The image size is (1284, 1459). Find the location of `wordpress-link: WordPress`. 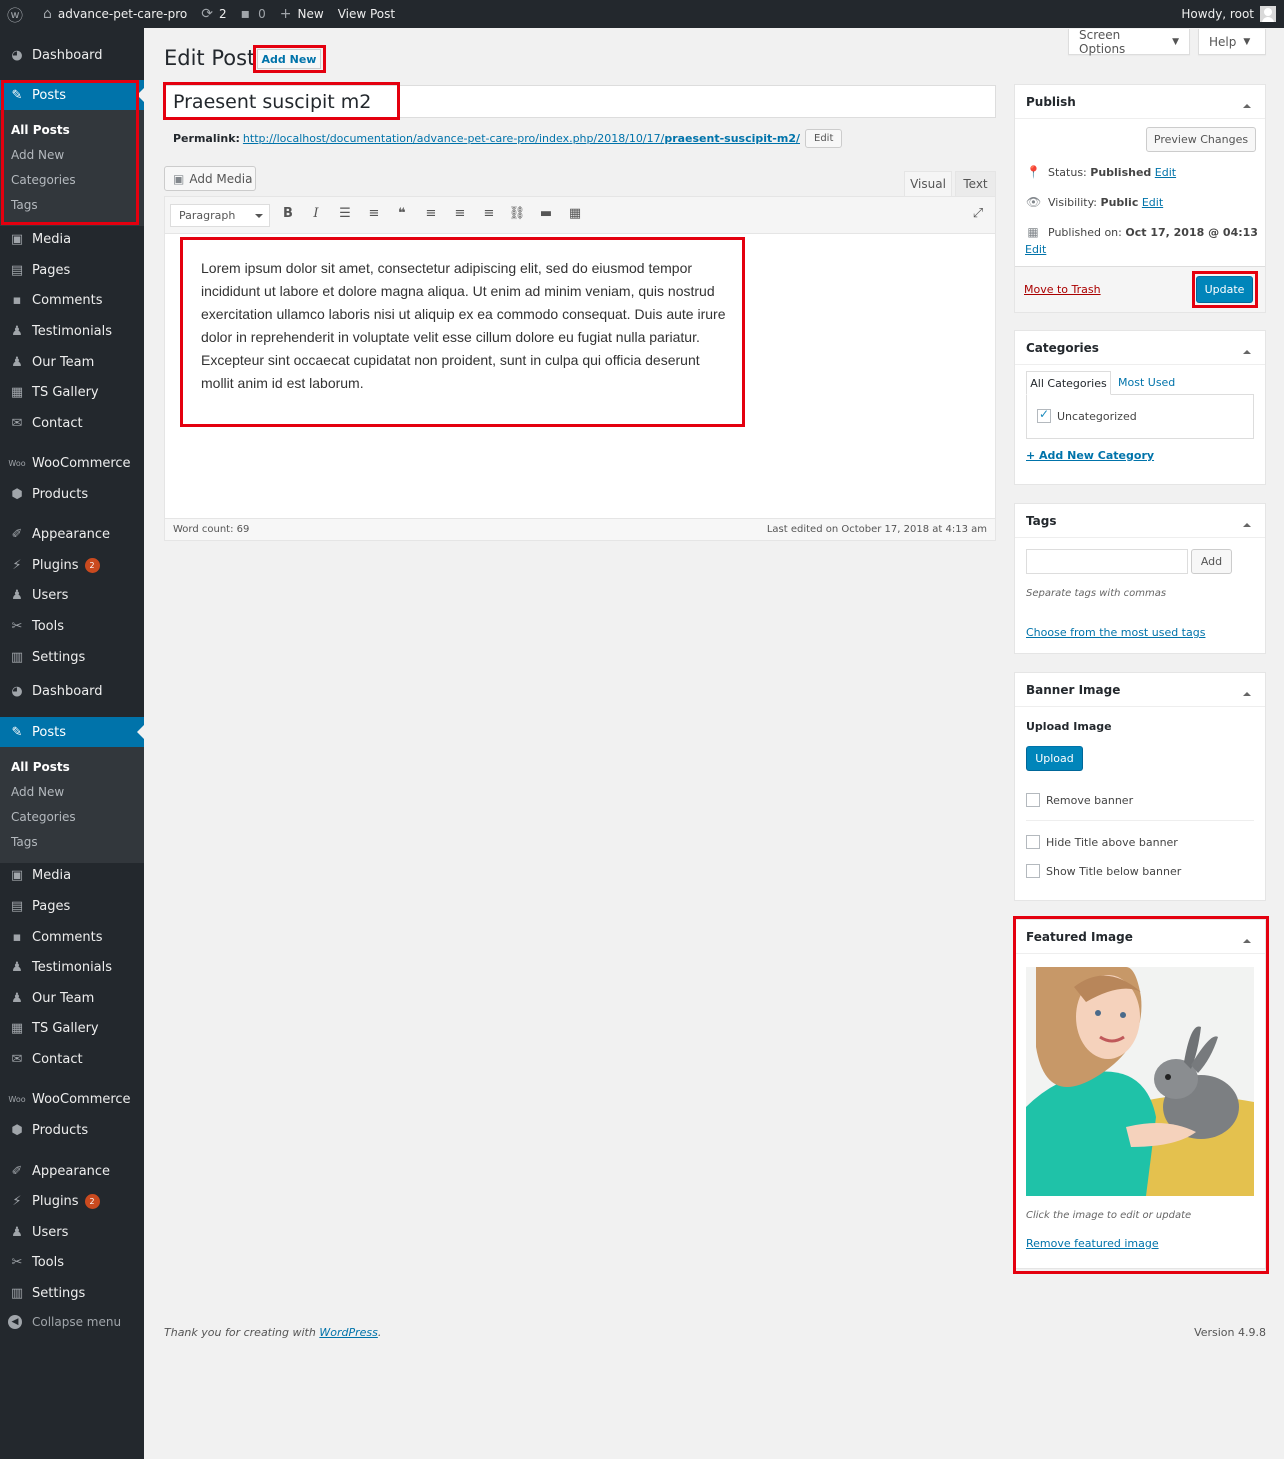

wordpress-link: WordPress is located at coordinates (348, 1332).